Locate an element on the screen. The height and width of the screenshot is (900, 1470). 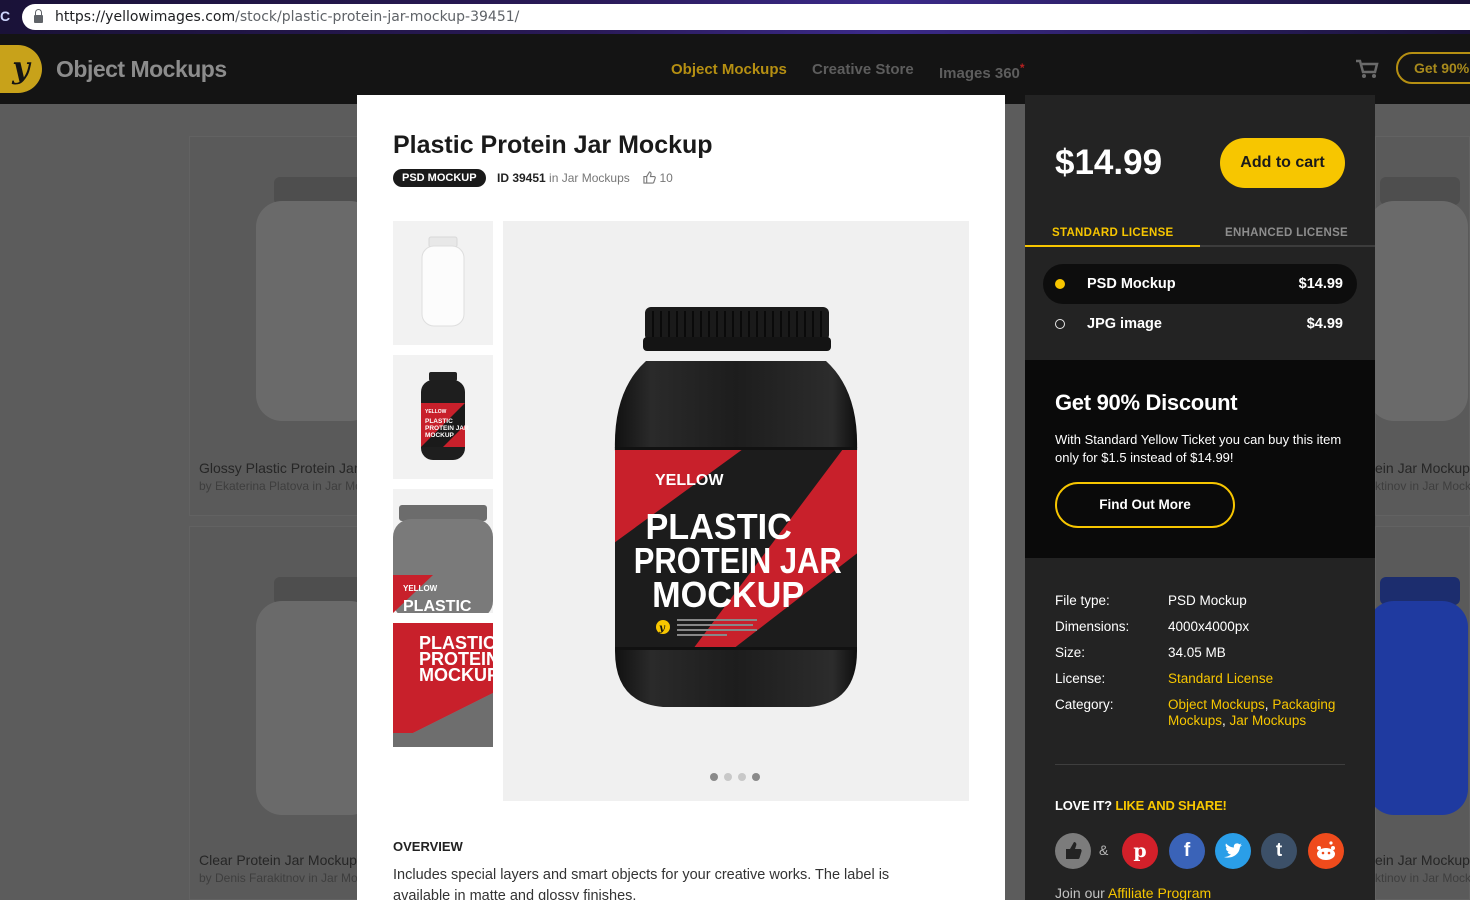
add-to-cart-button: Add to cart is located at coordinates (1282, 163).